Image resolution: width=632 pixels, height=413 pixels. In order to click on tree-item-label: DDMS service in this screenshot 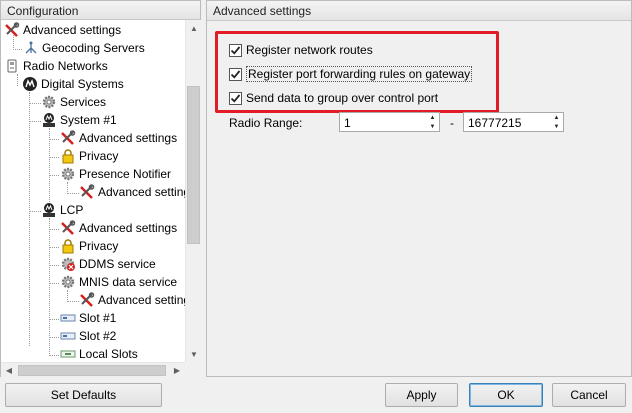, I will do `click(117, 264)`.